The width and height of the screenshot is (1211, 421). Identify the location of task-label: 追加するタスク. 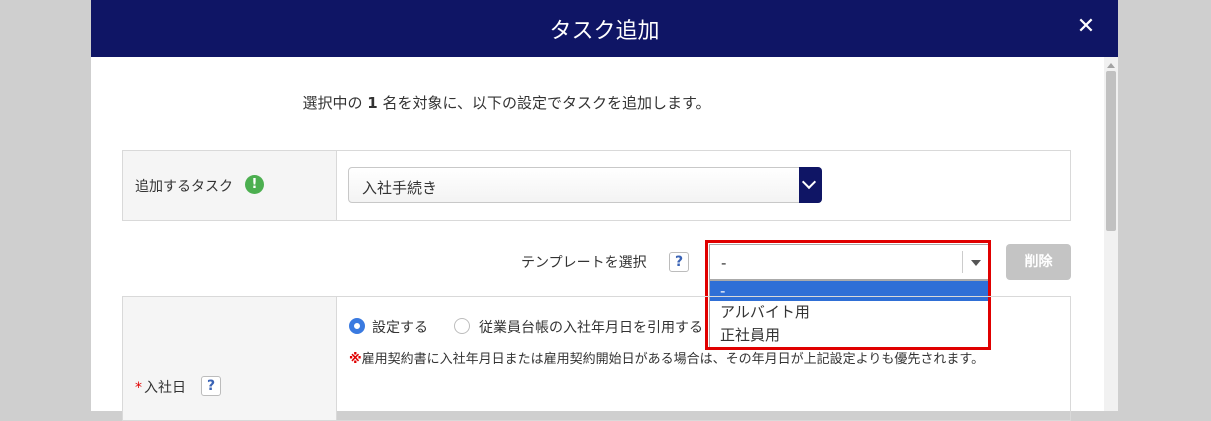
(184, 187).